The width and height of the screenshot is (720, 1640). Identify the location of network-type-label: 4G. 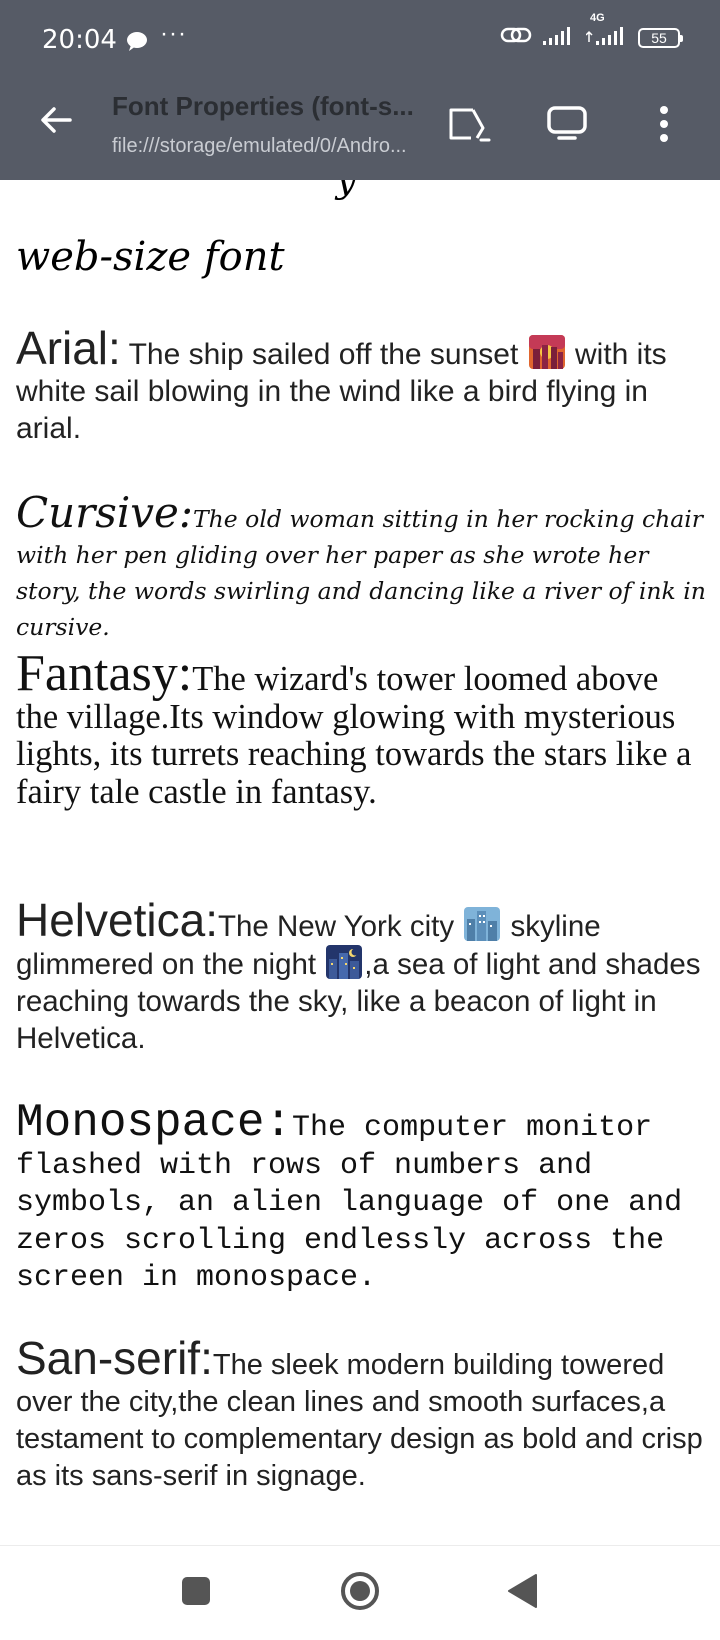
(597, 18).